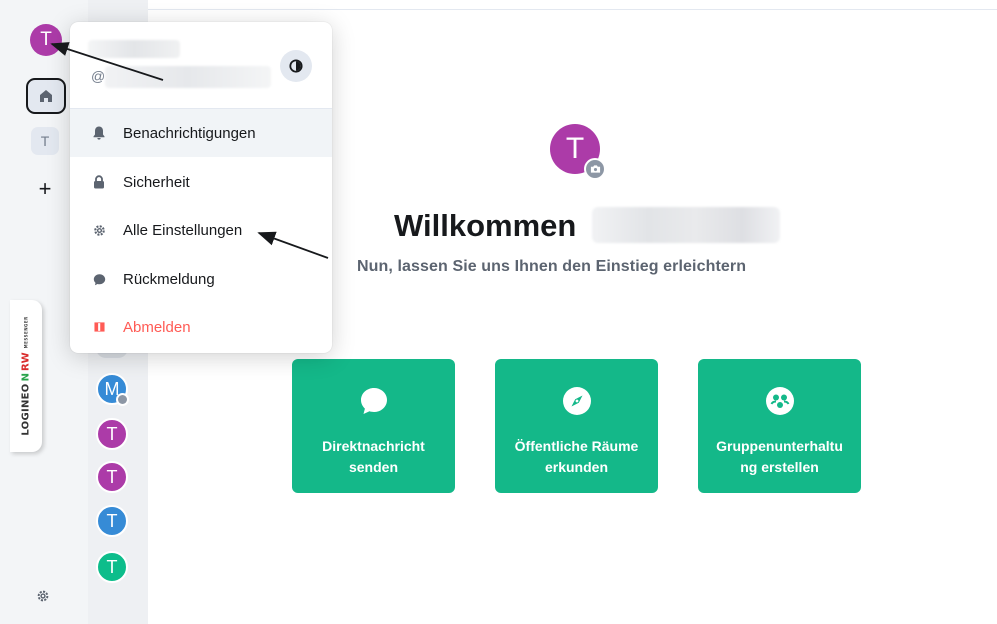  Describe the element at coordinates (98, 76) in the screenshot. I see `user-id-prefix: @` at that location.